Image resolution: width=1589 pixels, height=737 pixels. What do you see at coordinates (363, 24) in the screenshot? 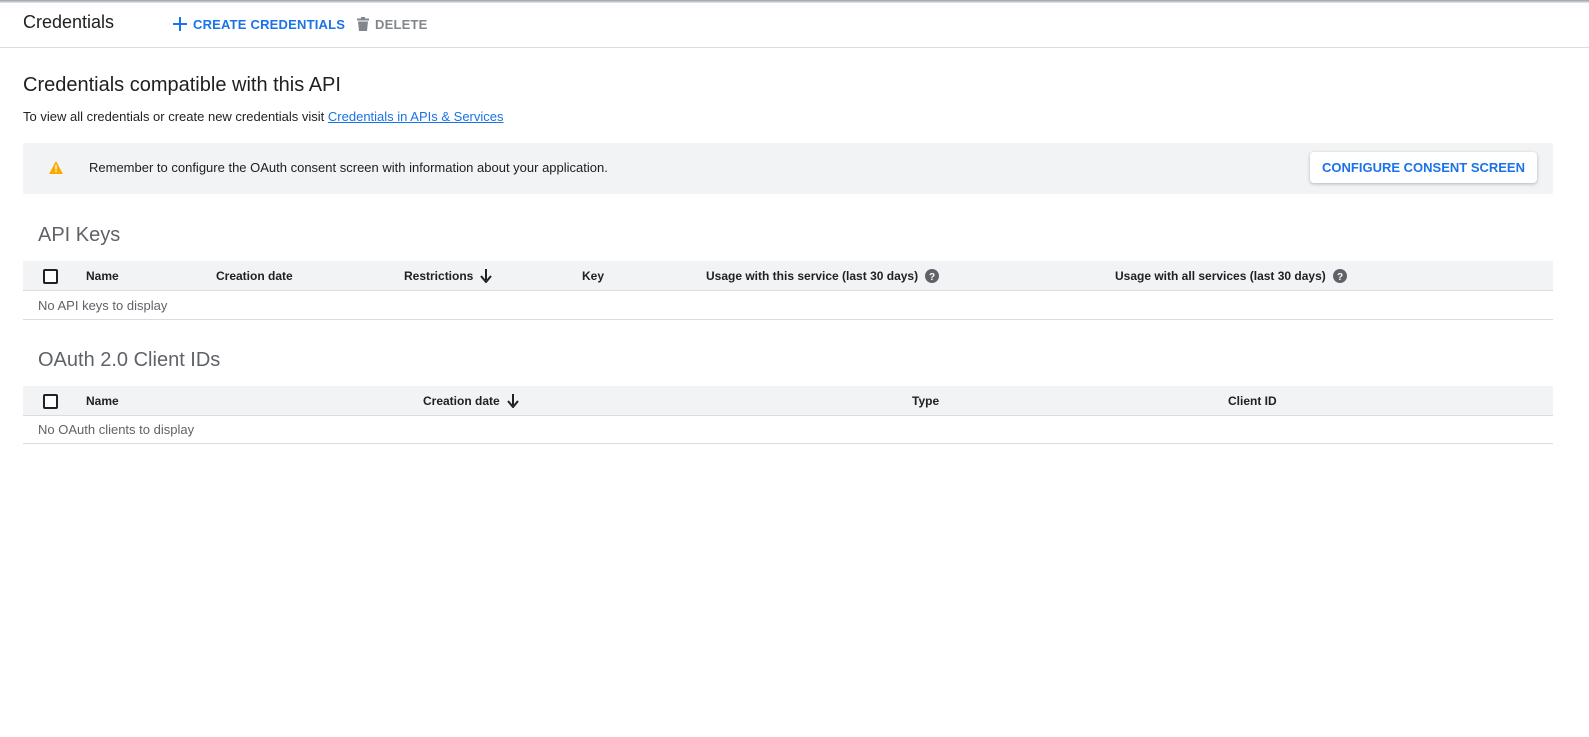
I see `trash-icon` at bounding box center [363, 24].